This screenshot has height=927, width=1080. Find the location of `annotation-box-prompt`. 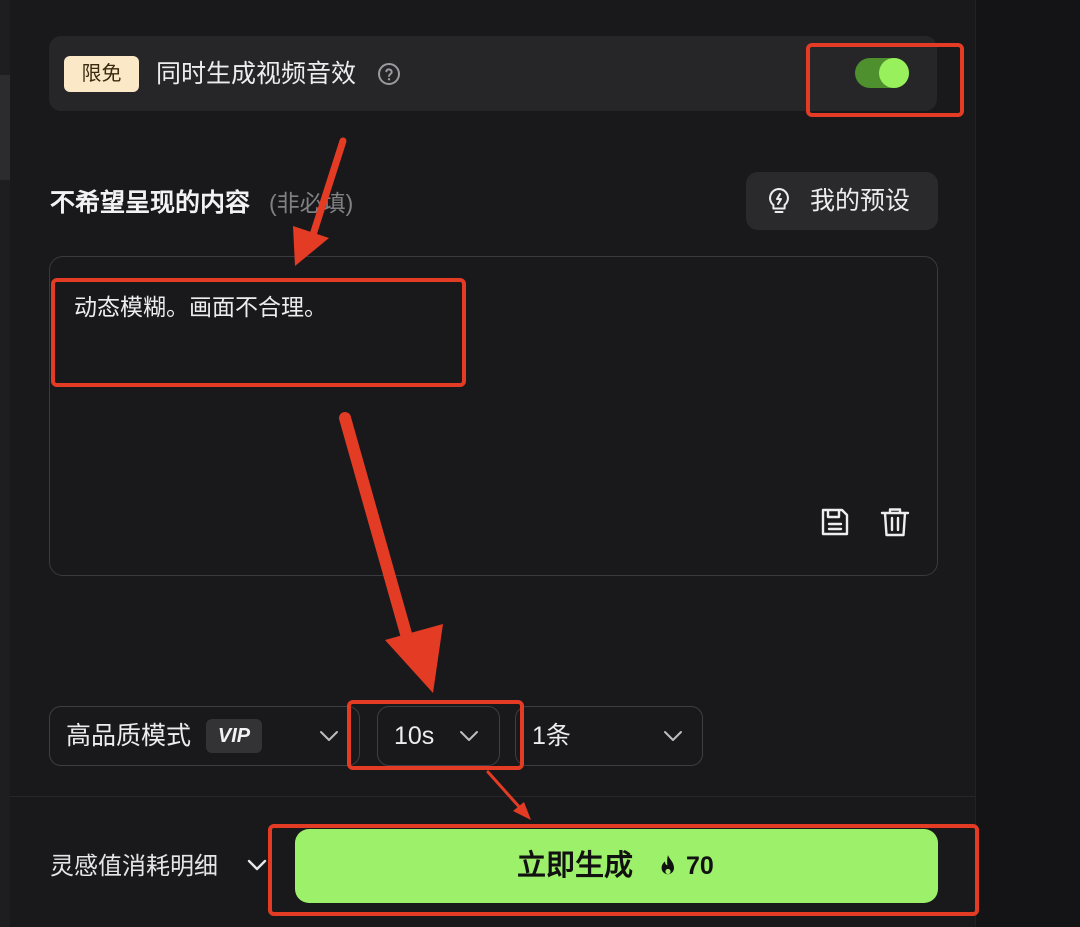

annotation-box-prompt is located at coordinates (258, 332).